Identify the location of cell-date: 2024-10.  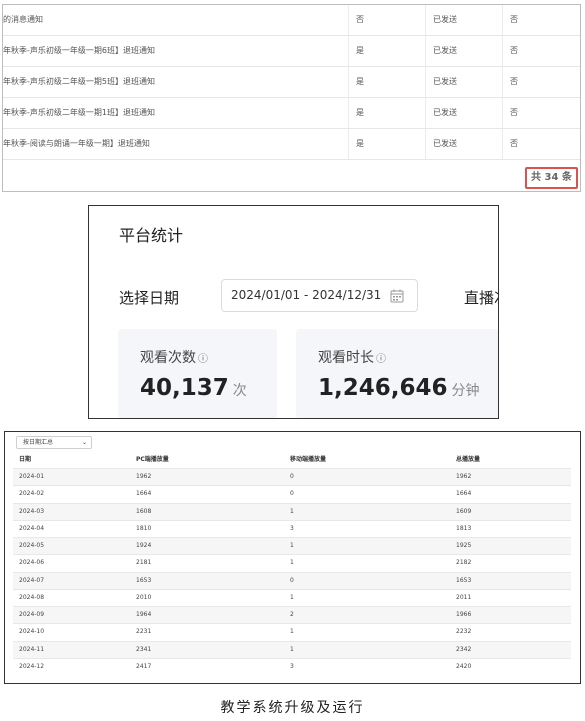
(32, 632).